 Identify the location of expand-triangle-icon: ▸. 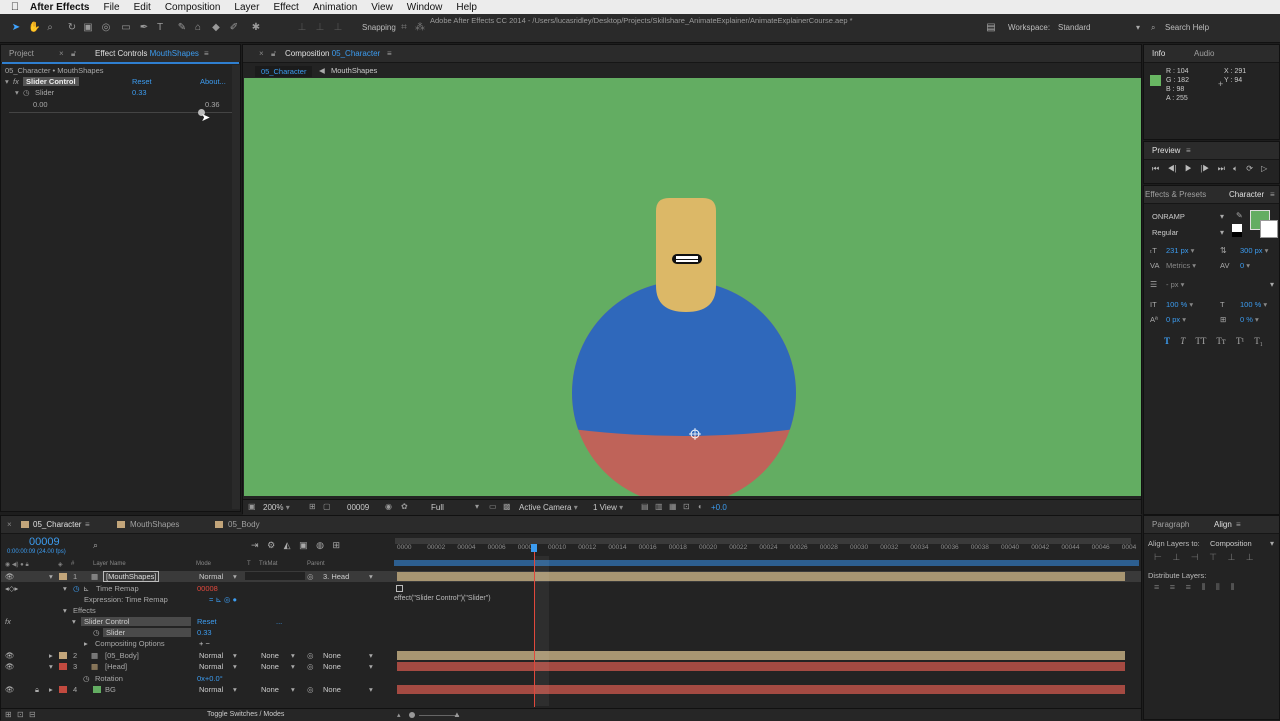
(51, 689).